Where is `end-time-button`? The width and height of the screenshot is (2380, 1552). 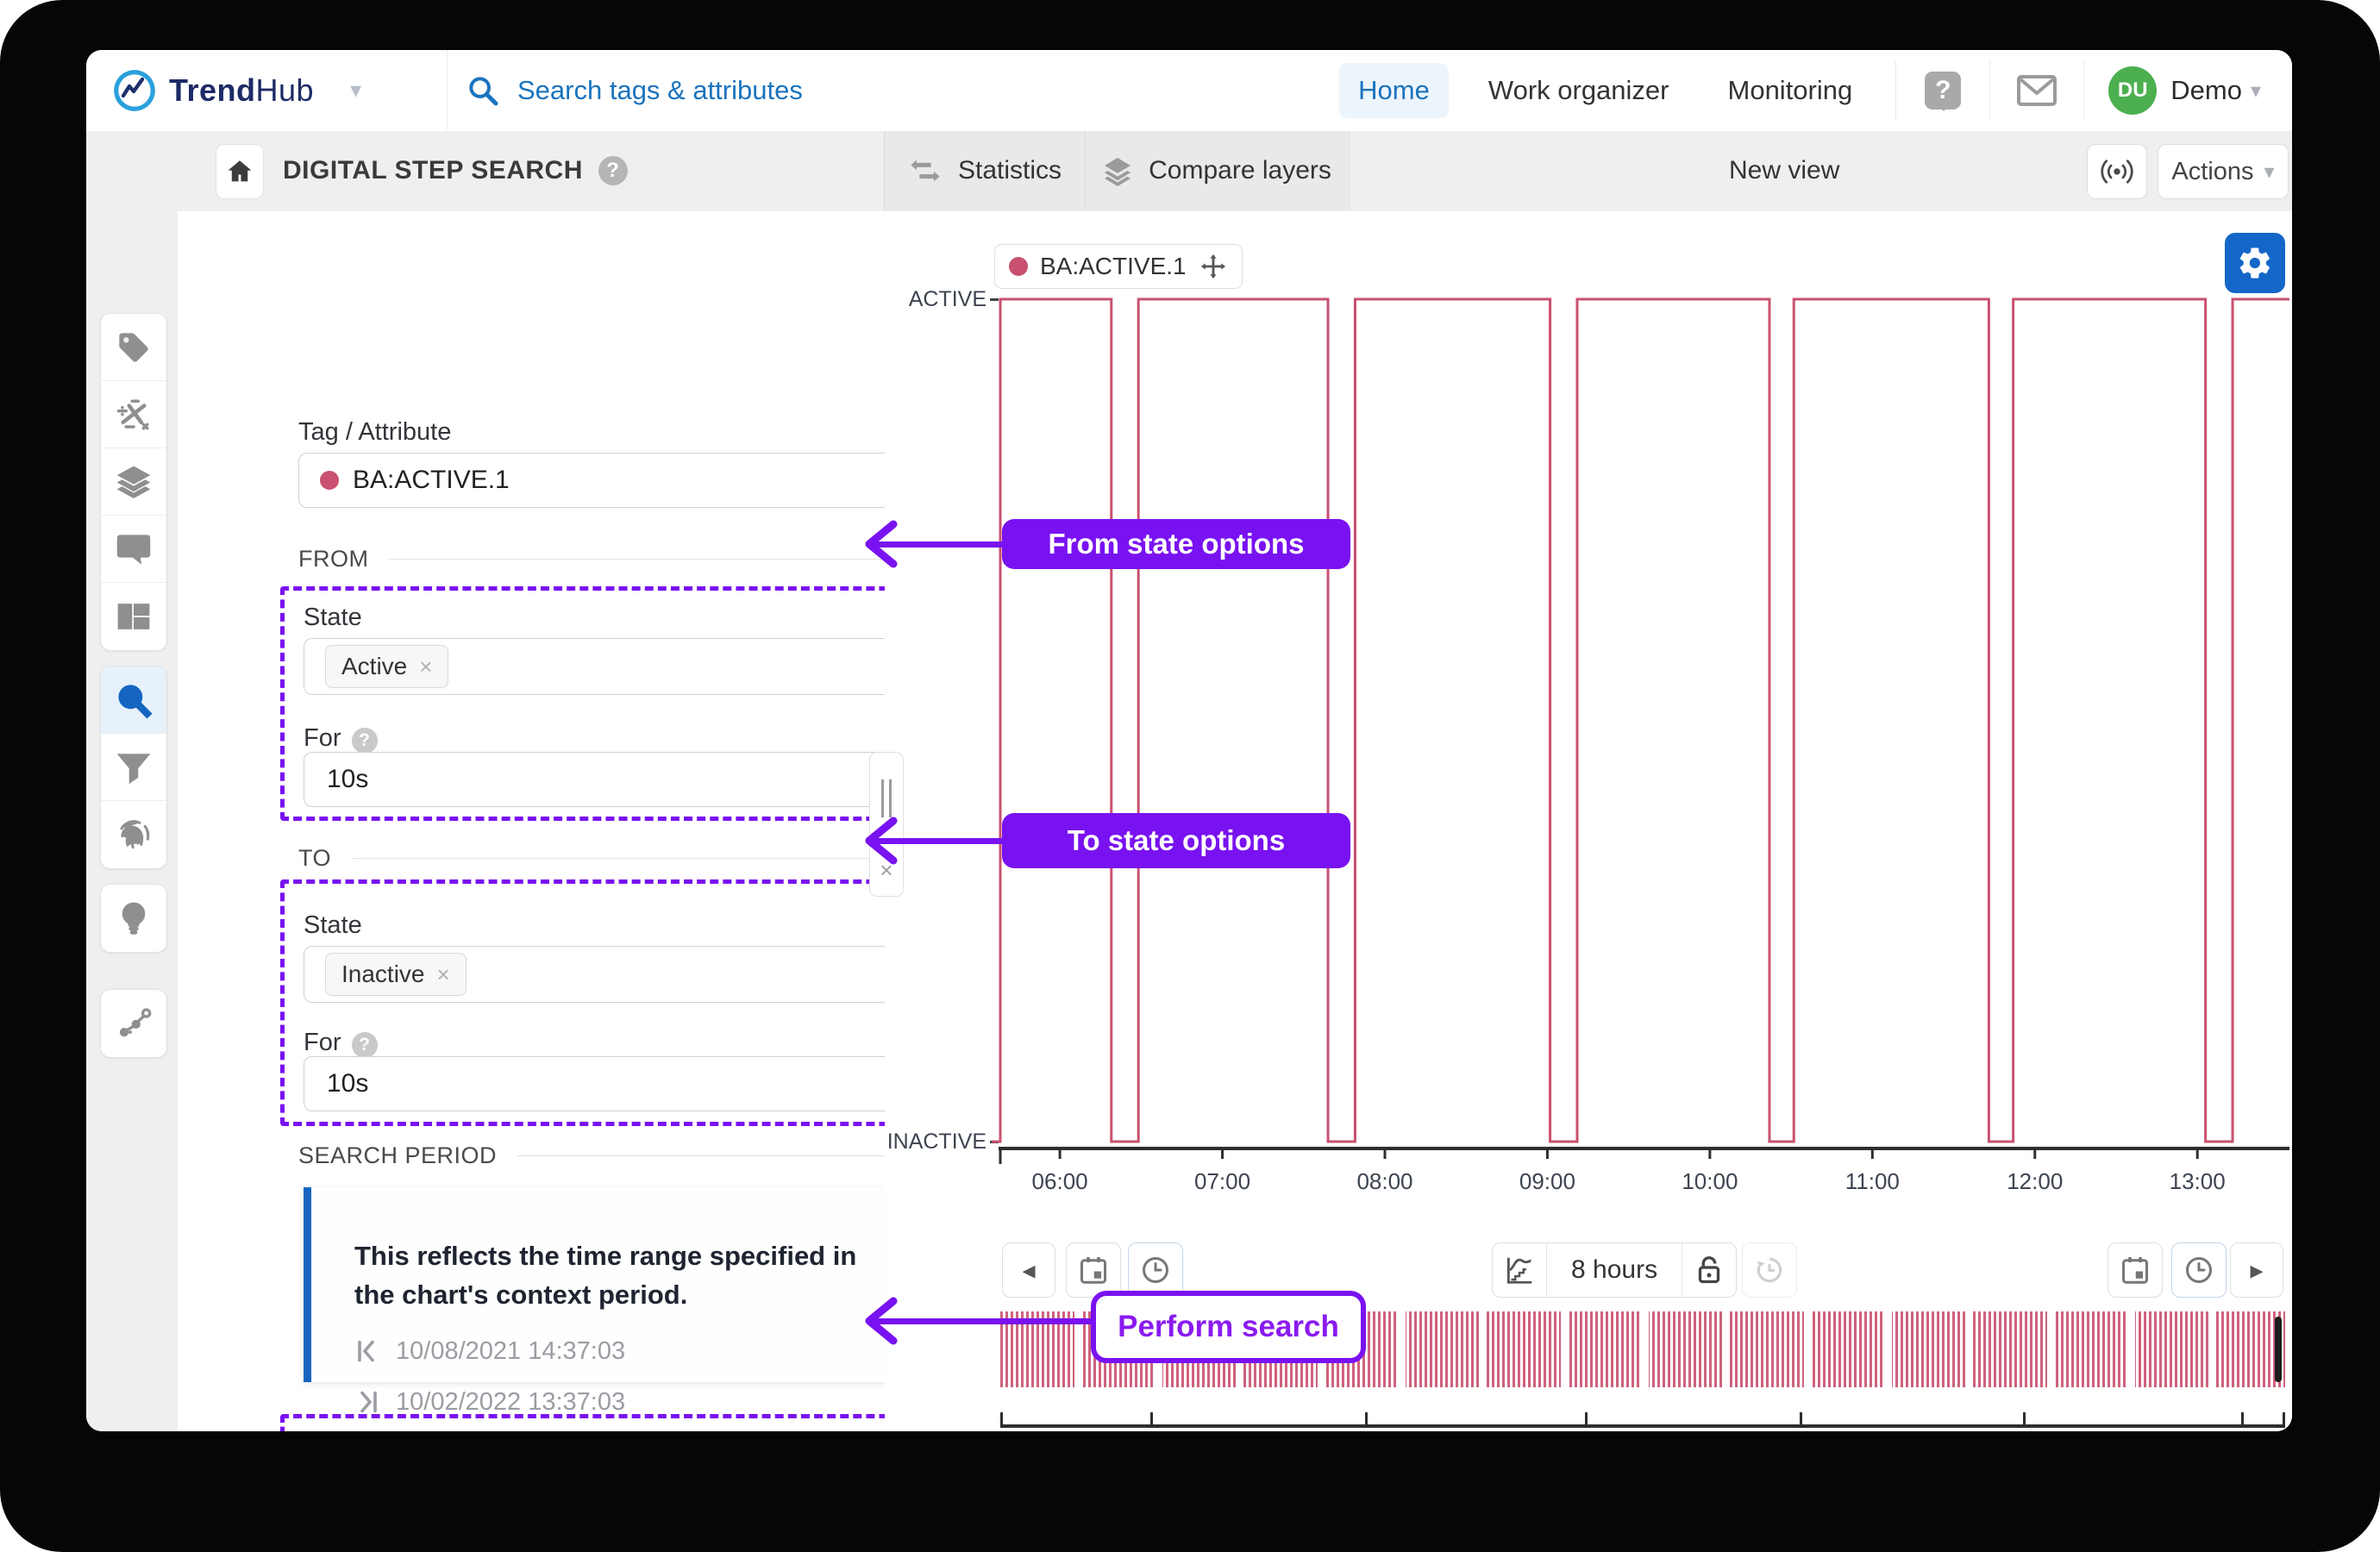 end-time-button is located at coordinates (2199, 1270).